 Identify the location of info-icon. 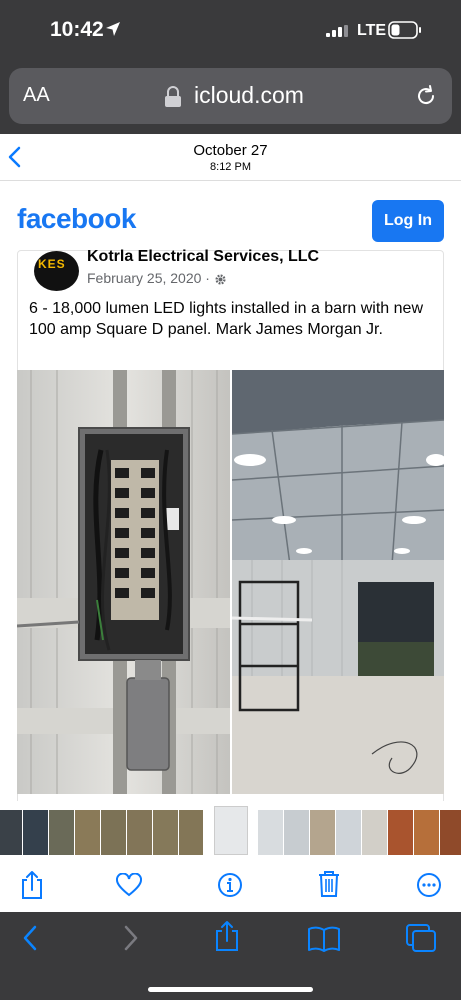
(230, 885).